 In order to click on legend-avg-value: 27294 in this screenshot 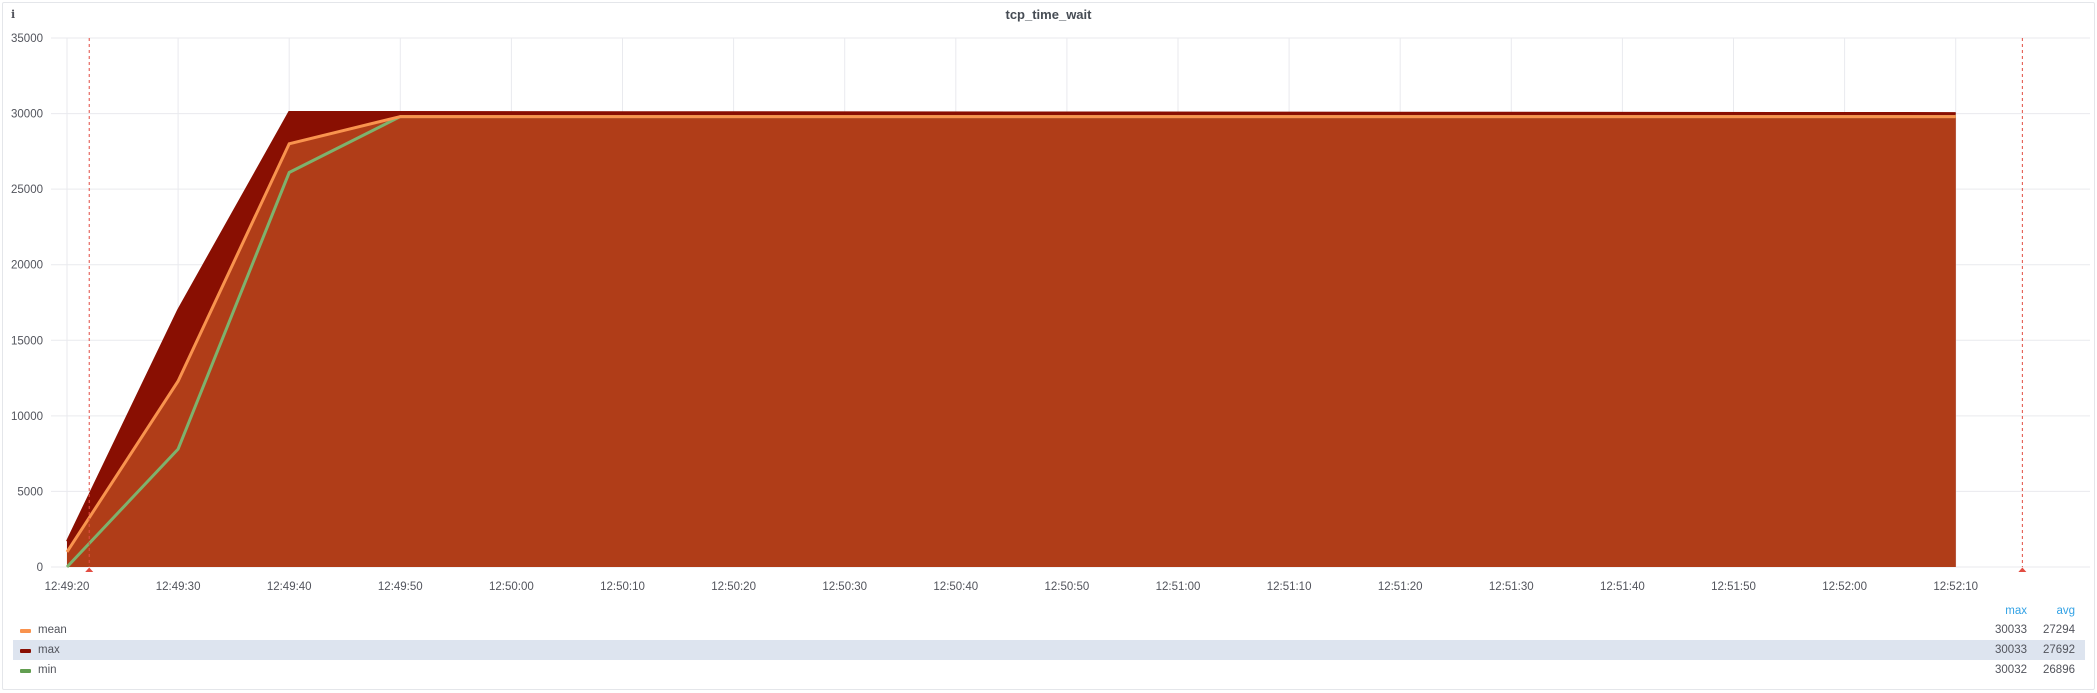, I will do `click(2059, 630)`.